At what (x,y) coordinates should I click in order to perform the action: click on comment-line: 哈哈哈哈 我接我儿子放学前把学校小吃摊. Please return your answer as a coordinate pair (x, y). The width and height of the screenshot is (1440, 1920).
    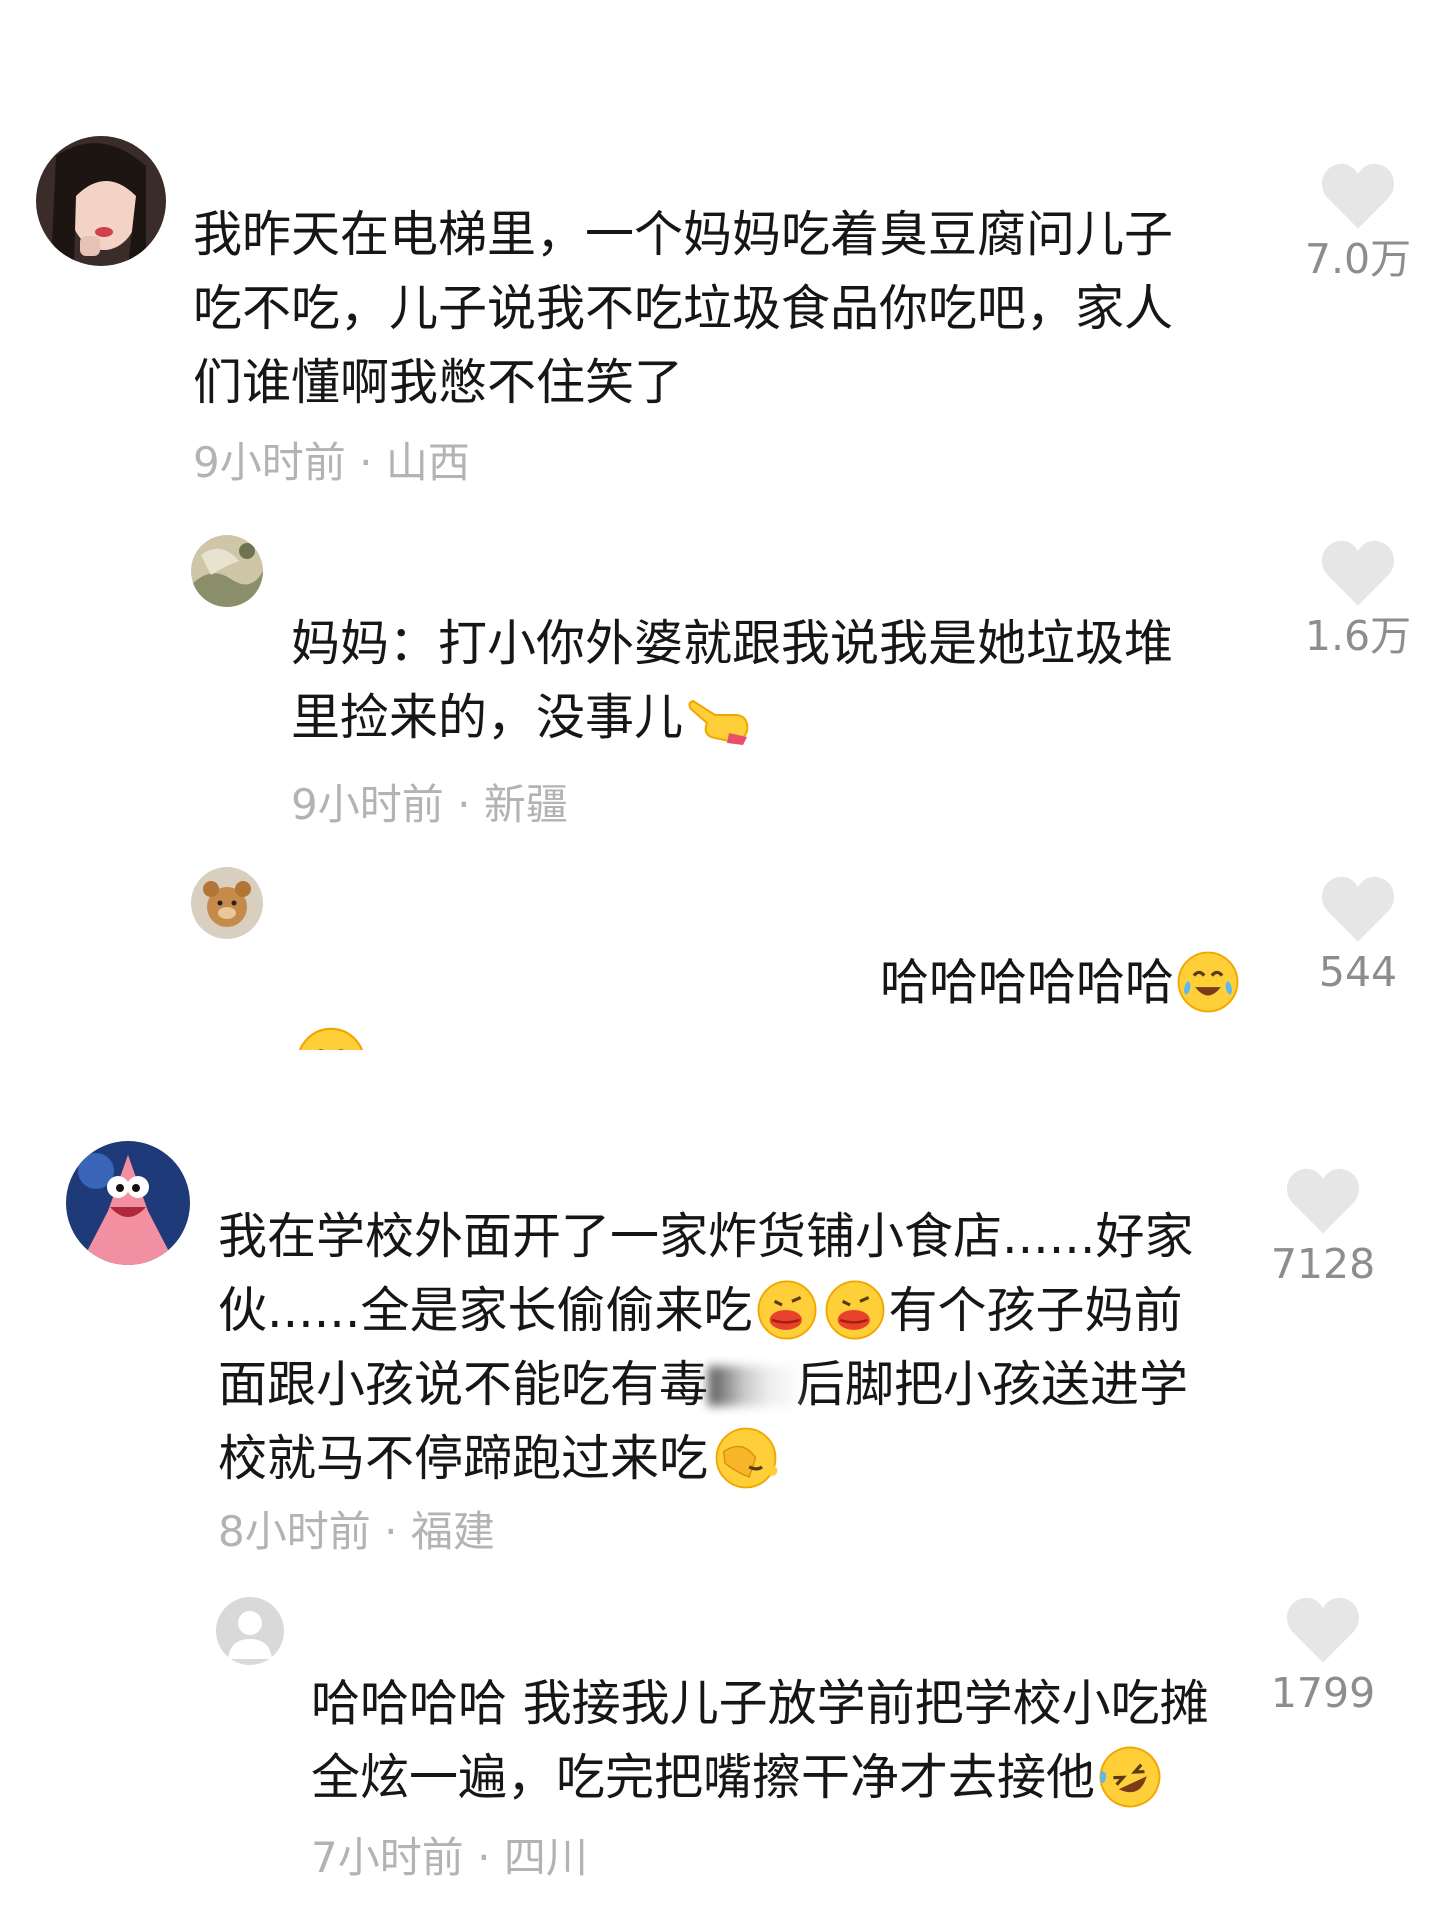
    Looking at the image, I should click on (760, 1703).